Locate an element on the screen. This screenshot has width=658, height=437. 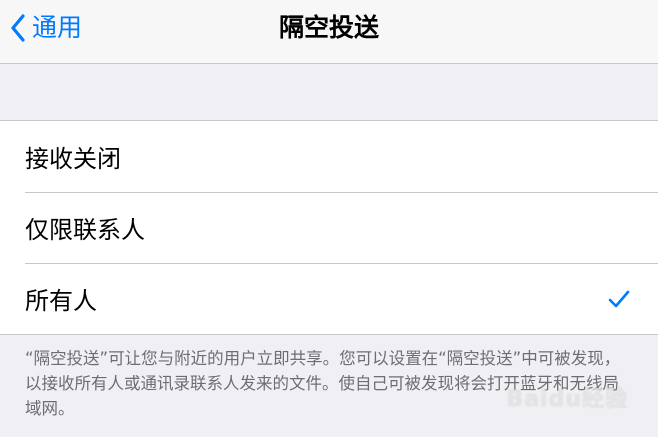
page-title: 隔空投送 is located at coordinates (328, 27).